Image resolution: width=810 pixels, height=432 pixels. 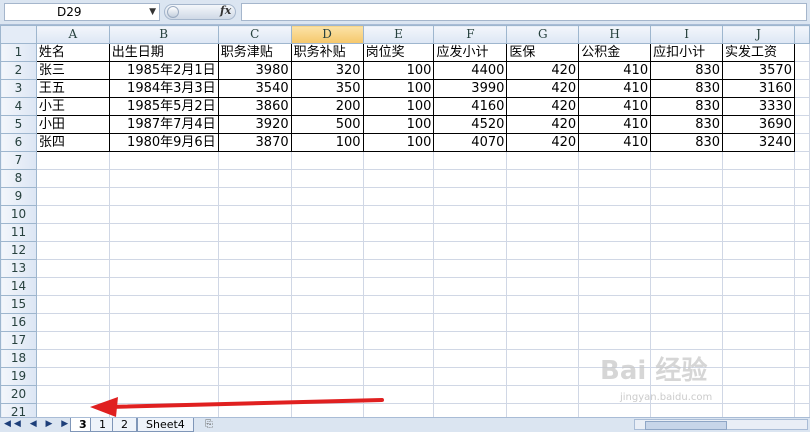 What do you see at coordinates (398, 340) in the screenshot?
I see `cell-e17` at bounding box center [398, 340].